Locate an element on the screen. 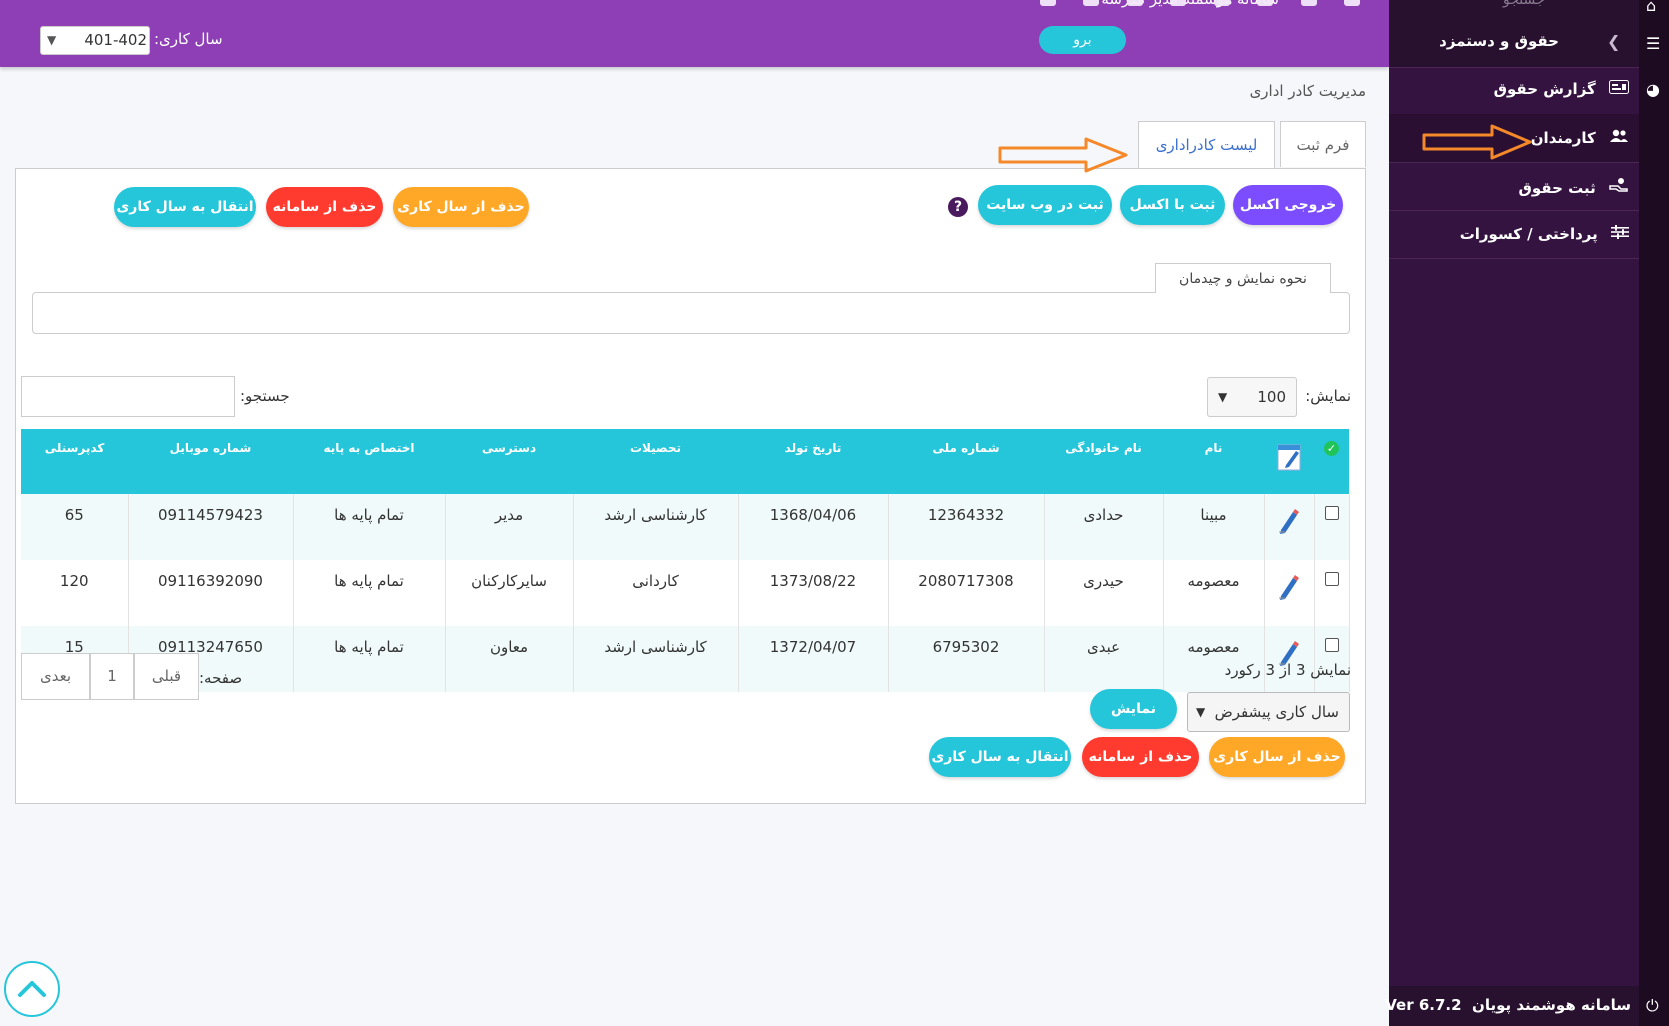 The height and width of the screenshot is (1026, 1669). cell-personnel-code: 65 is located at coordinates (75, 527).